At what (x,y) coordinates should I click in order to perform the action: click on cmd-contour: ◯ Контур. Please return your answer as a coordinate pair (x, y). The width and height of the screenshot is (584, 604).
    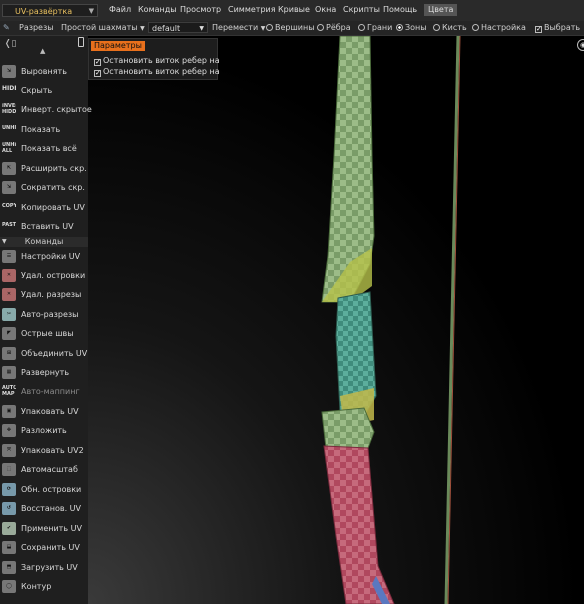
    Looking at the image, I should click on (44, 586).